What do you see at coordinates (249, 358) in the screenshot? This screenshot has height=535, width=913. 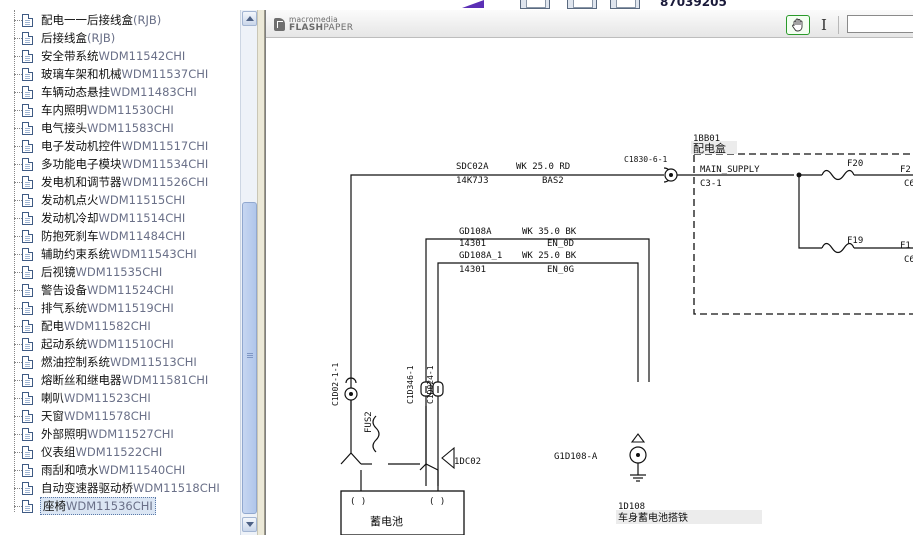 I see `scroll-thumb` at bounding box center [249, 358].